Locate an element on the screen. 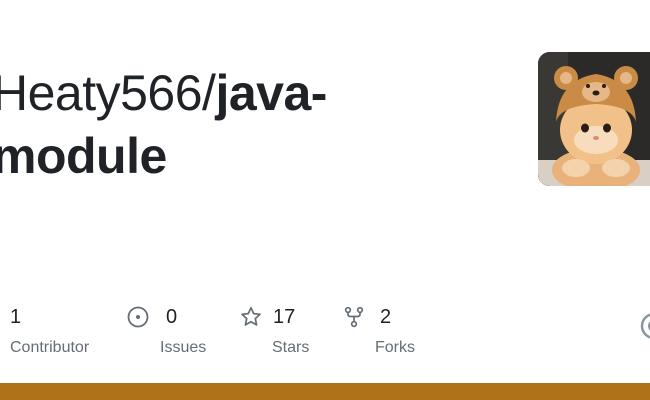 The height and width of the screenshot is (400, 650). cat-in-bear-hat-image is located at coordinates (594, 119).